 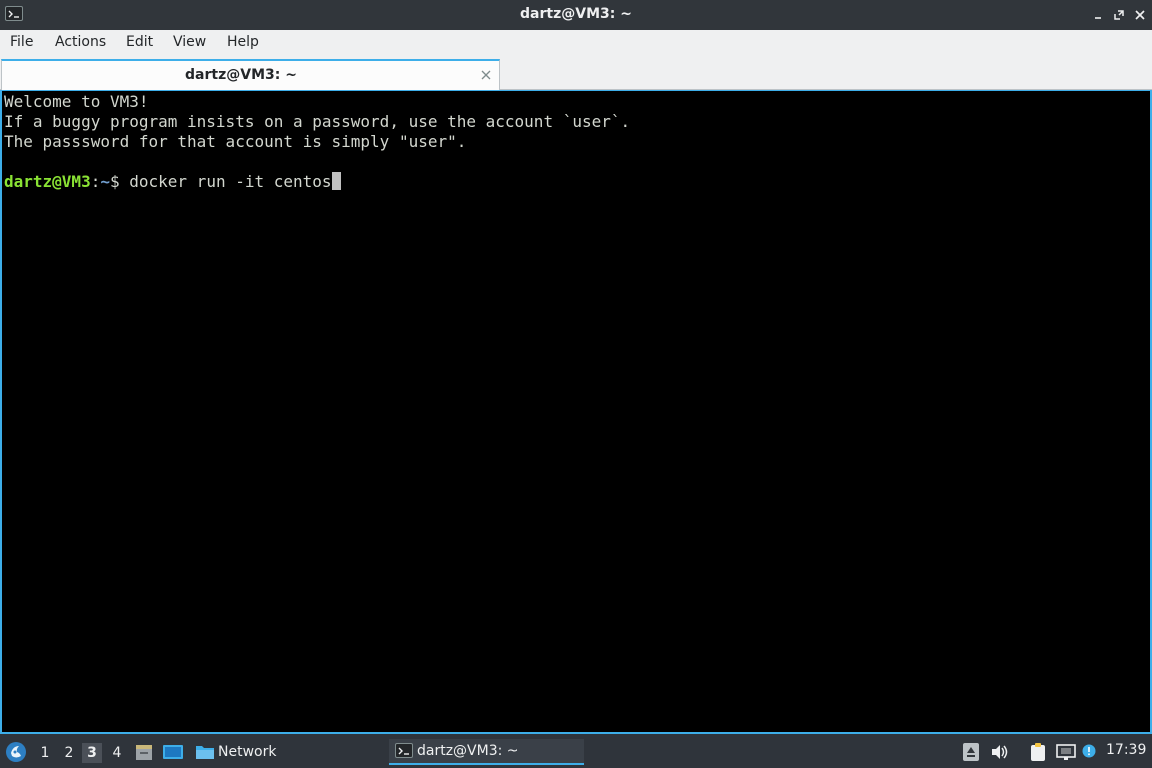 What do you see at coordinates (241, 75) in the screenshot?
I see `tab-label: dartz@VM3: ~` at bounding box center [241, 75].